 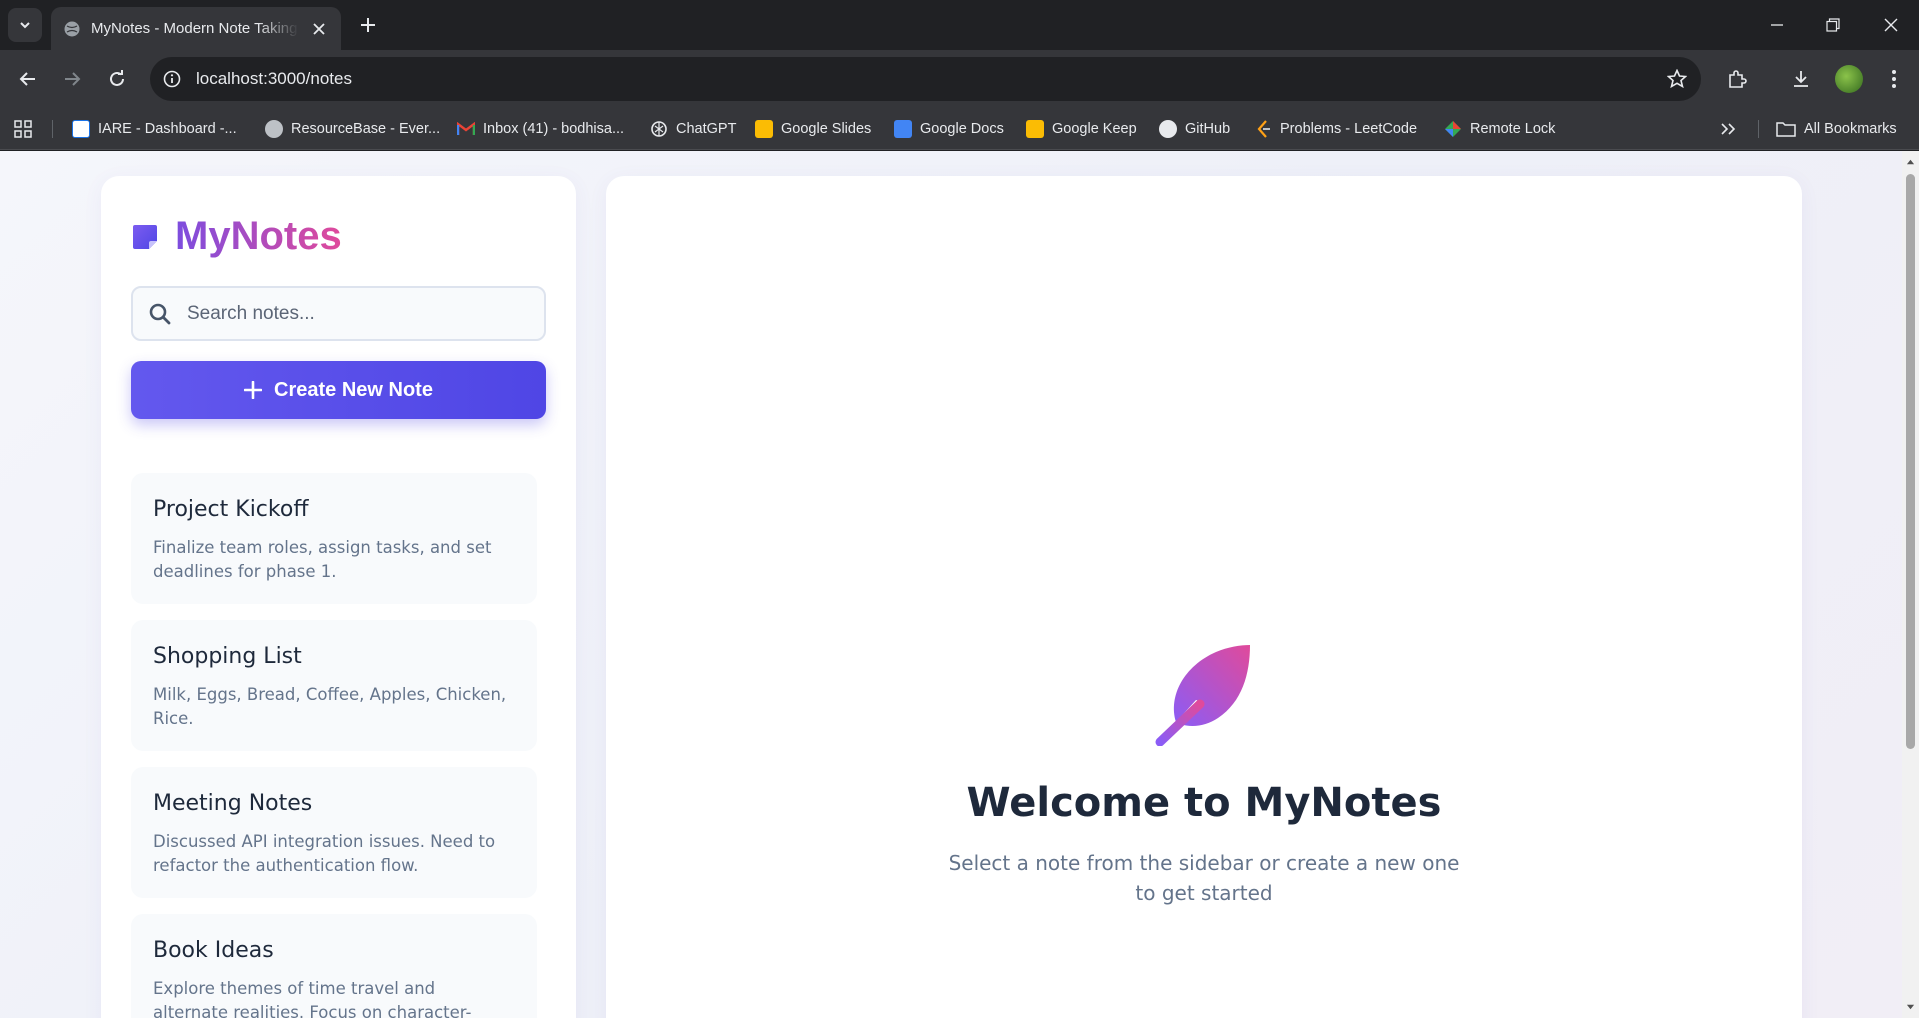 I want to click on profile-avatar, so click(x=1849, y=79).